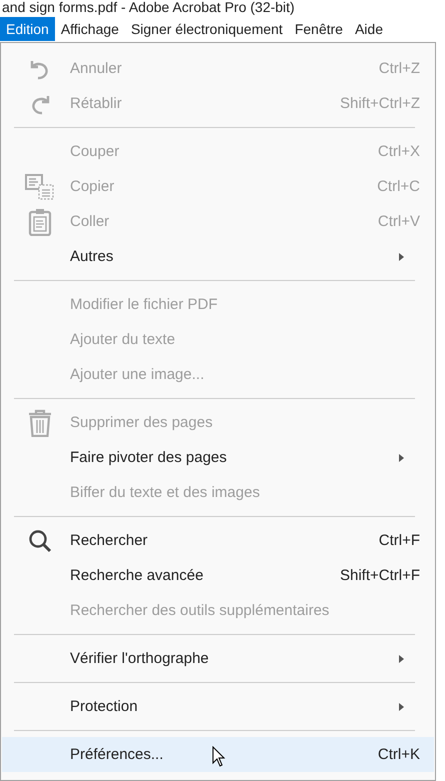 This screenshot has width=445, height=781. I want to click on menu-item: Recherche avancée Shift+Ctrl+F, so click(218, 575).